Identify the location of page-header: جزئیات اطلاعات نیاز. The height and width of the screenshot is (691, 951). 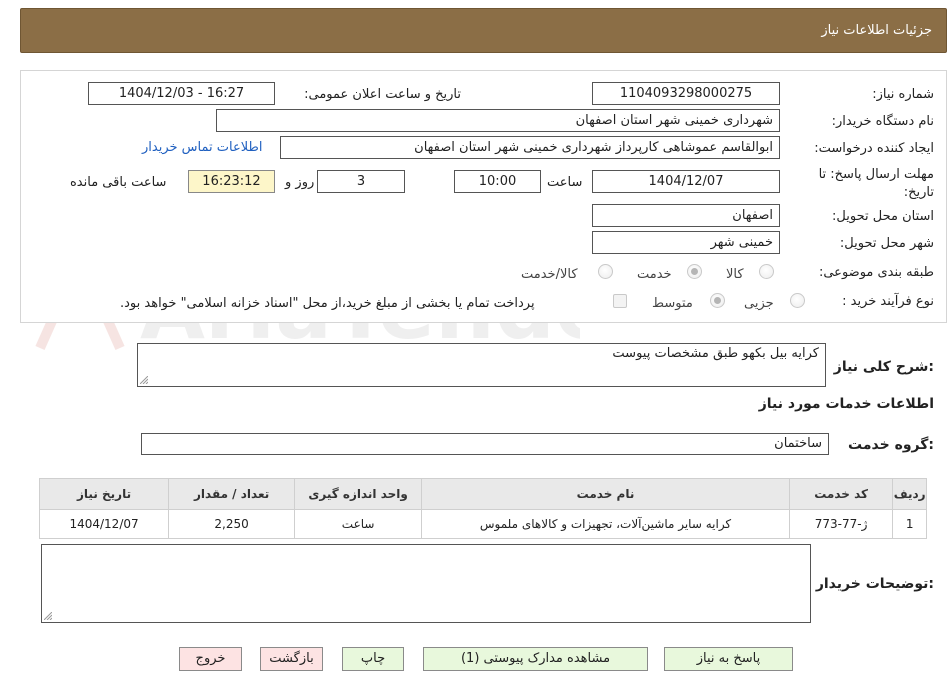
(483, 30).